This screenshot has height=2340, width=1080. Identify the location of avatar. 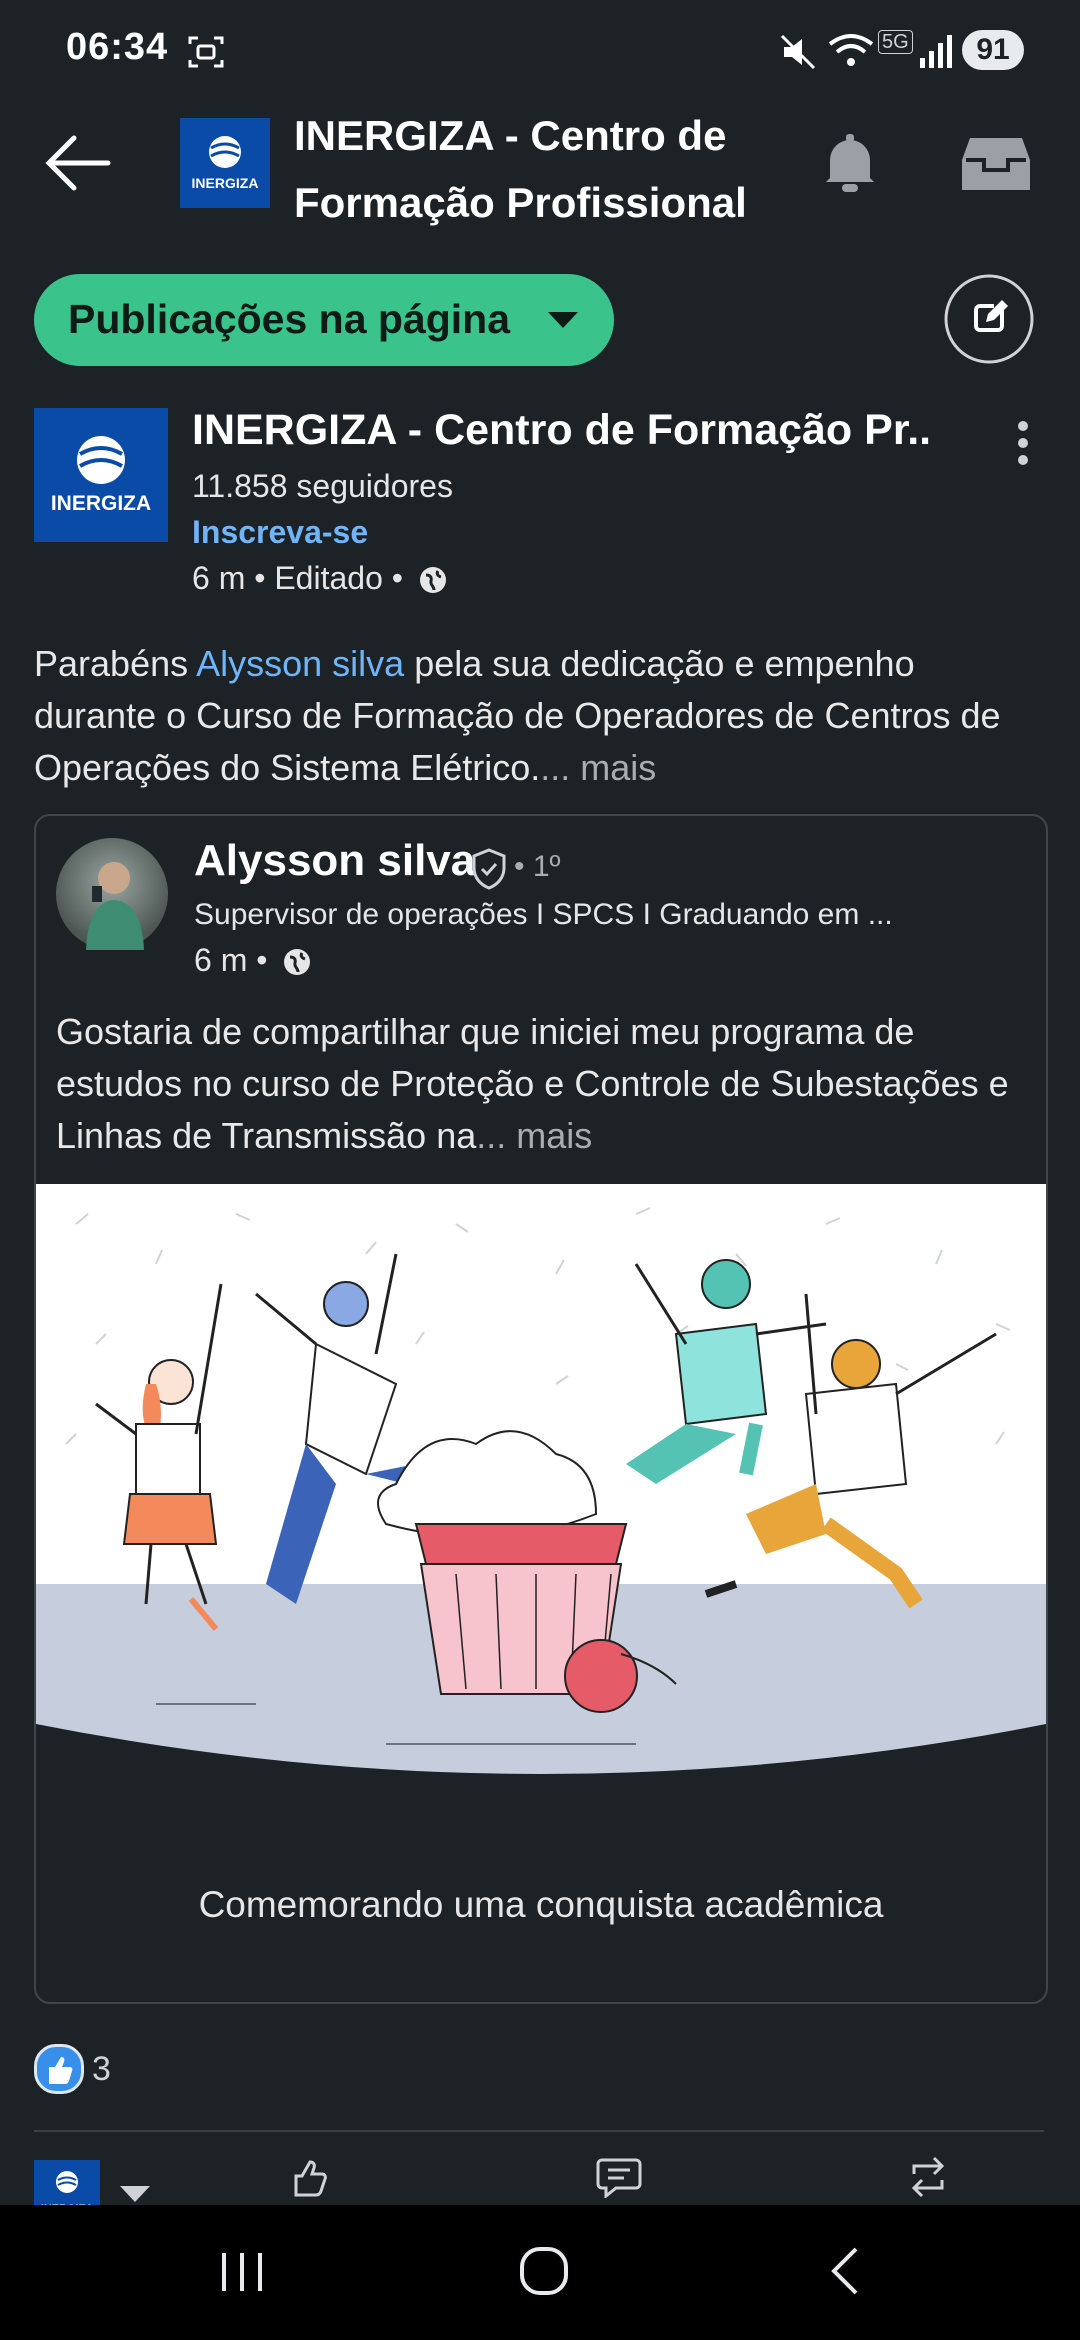
(112, 894).